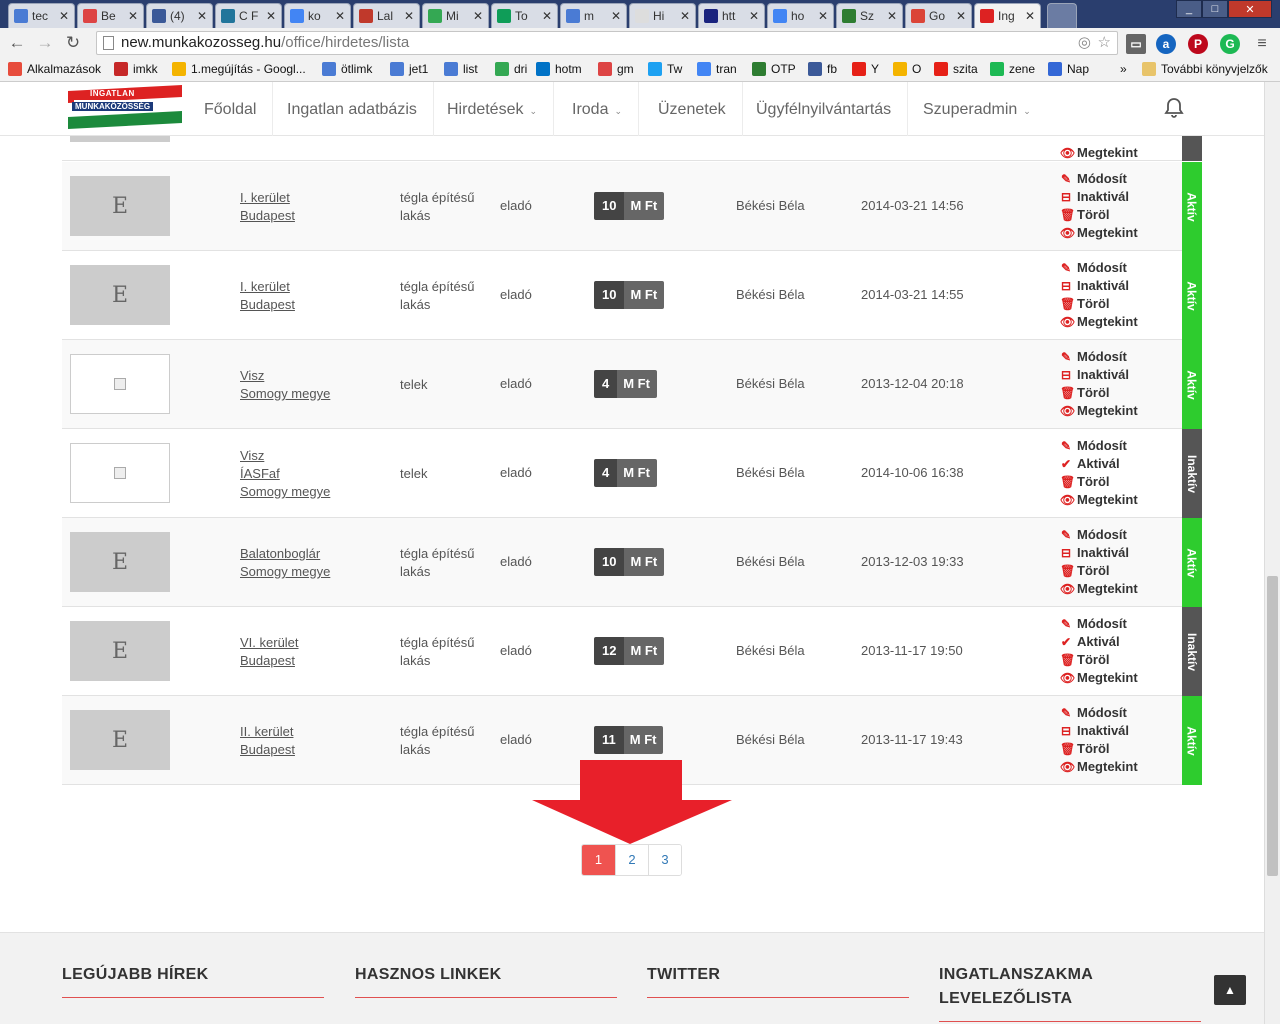 This screenshot has width=1280, height=1024. What do you see at coordinates (45, 43) in the screenshot?
I see `forward-icon: →` at bounding box center [45, 43].